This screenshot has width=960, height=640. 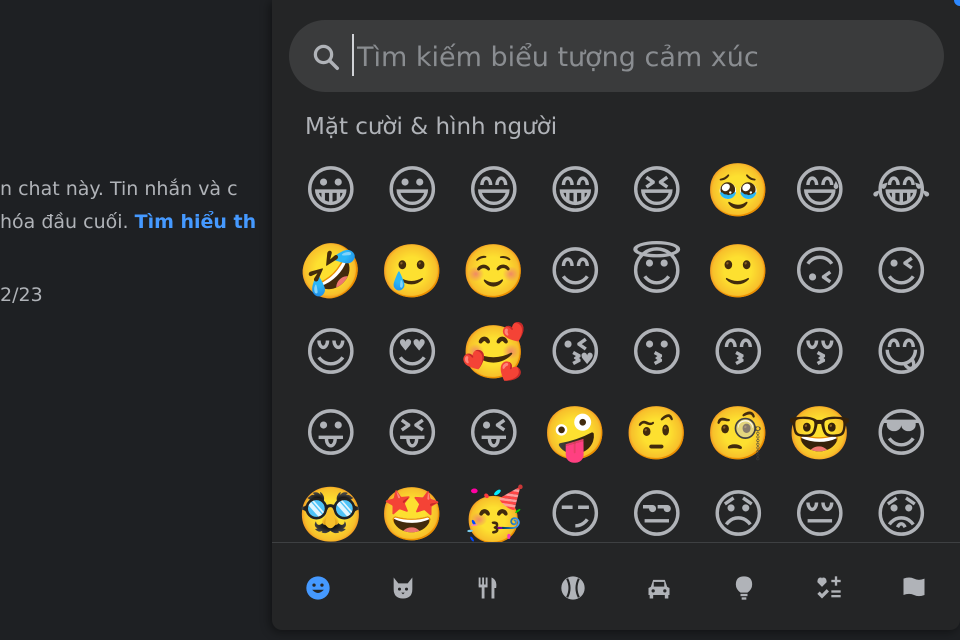 What do you see at coordinates (331, 352) in the screenshot?
I see `emoji-16: 😌` at bounding box center [331, 352].